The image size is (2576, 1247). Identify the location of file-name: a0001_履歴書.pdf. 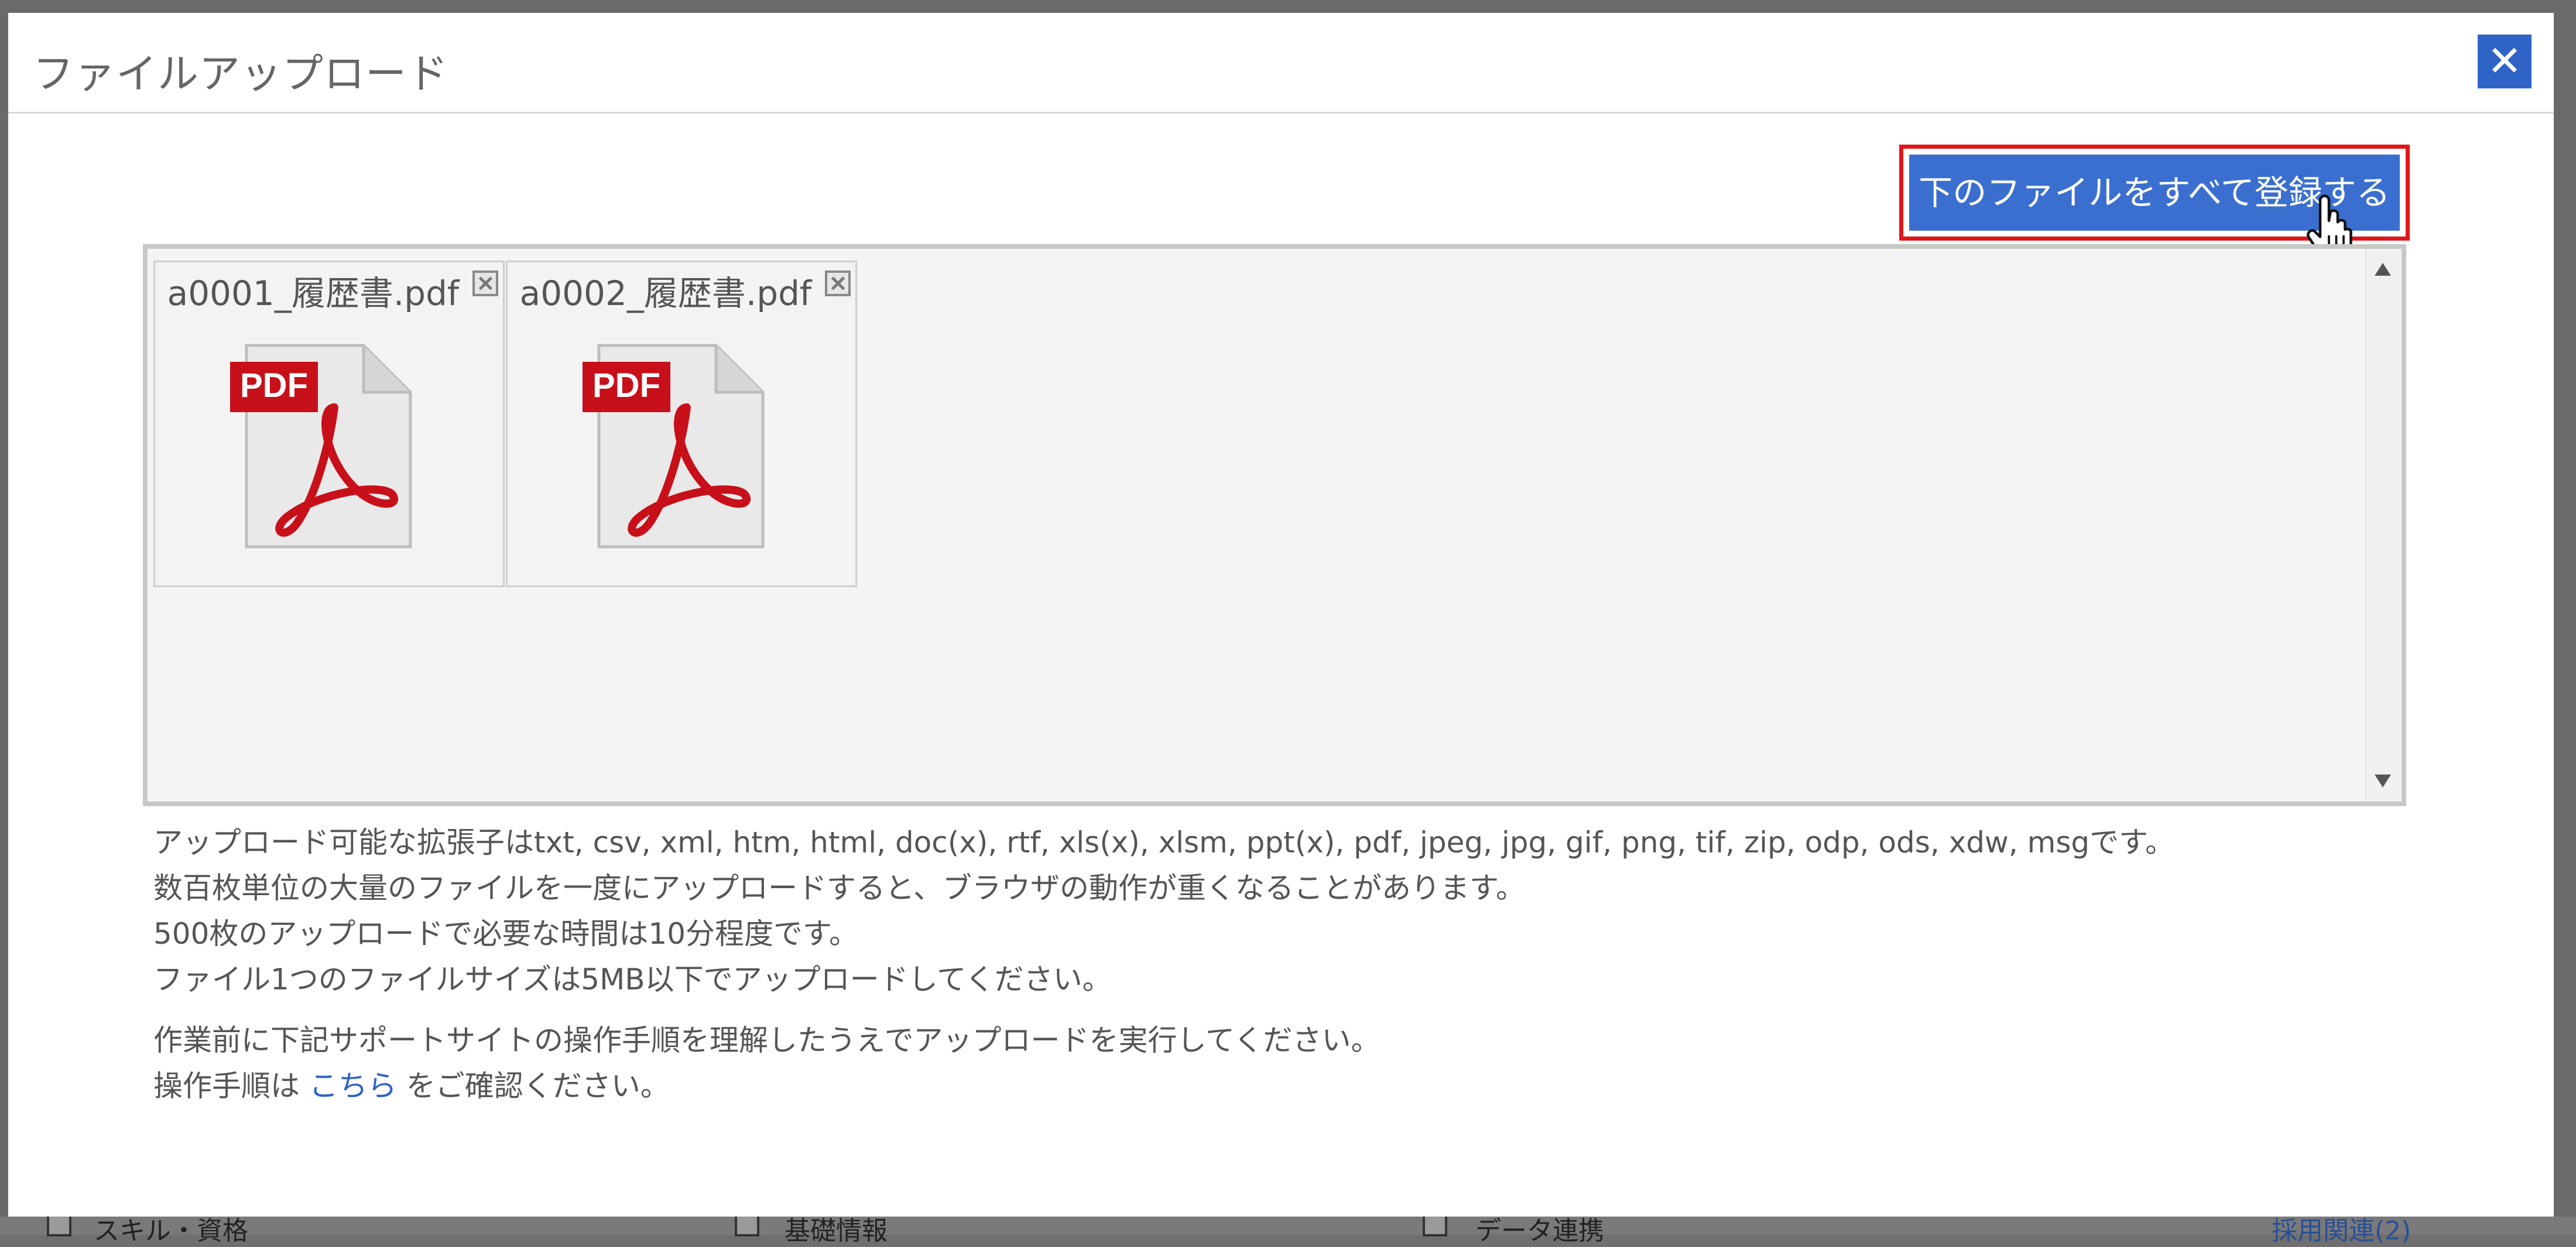
(313, 293).